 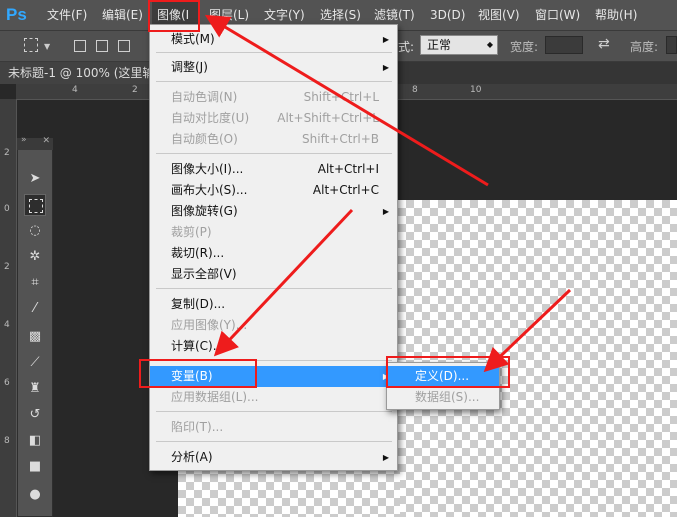 What do you see at coordinates (346, 100) in the screenshot?
I see `arrow-to-image-menu` at bounding box center [346, 100].